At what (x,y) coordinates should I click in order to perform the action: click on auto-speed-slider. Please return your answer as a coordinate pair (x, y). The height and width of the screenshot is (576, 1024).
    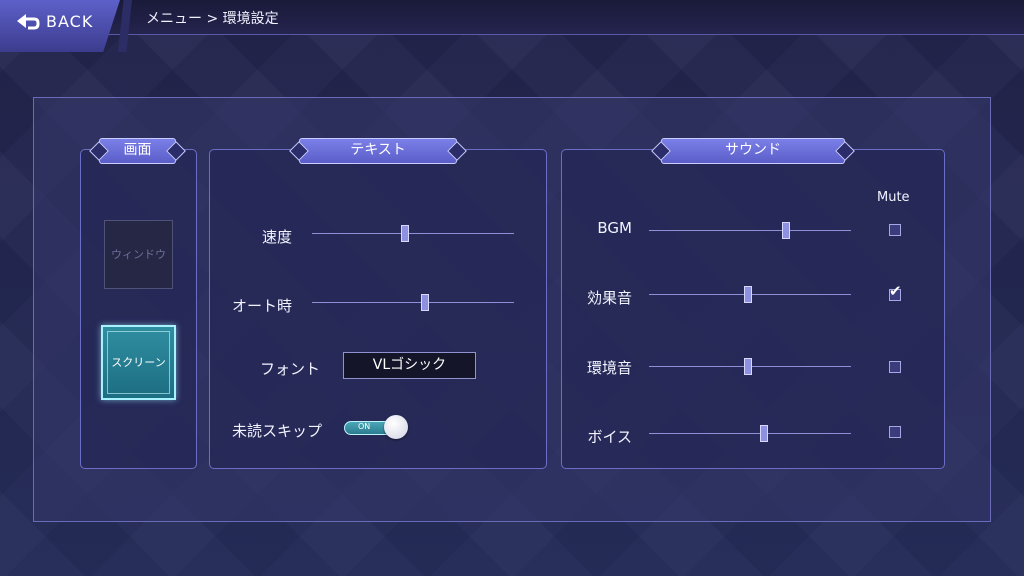
    Looking at the image, I should click on (413, 302).